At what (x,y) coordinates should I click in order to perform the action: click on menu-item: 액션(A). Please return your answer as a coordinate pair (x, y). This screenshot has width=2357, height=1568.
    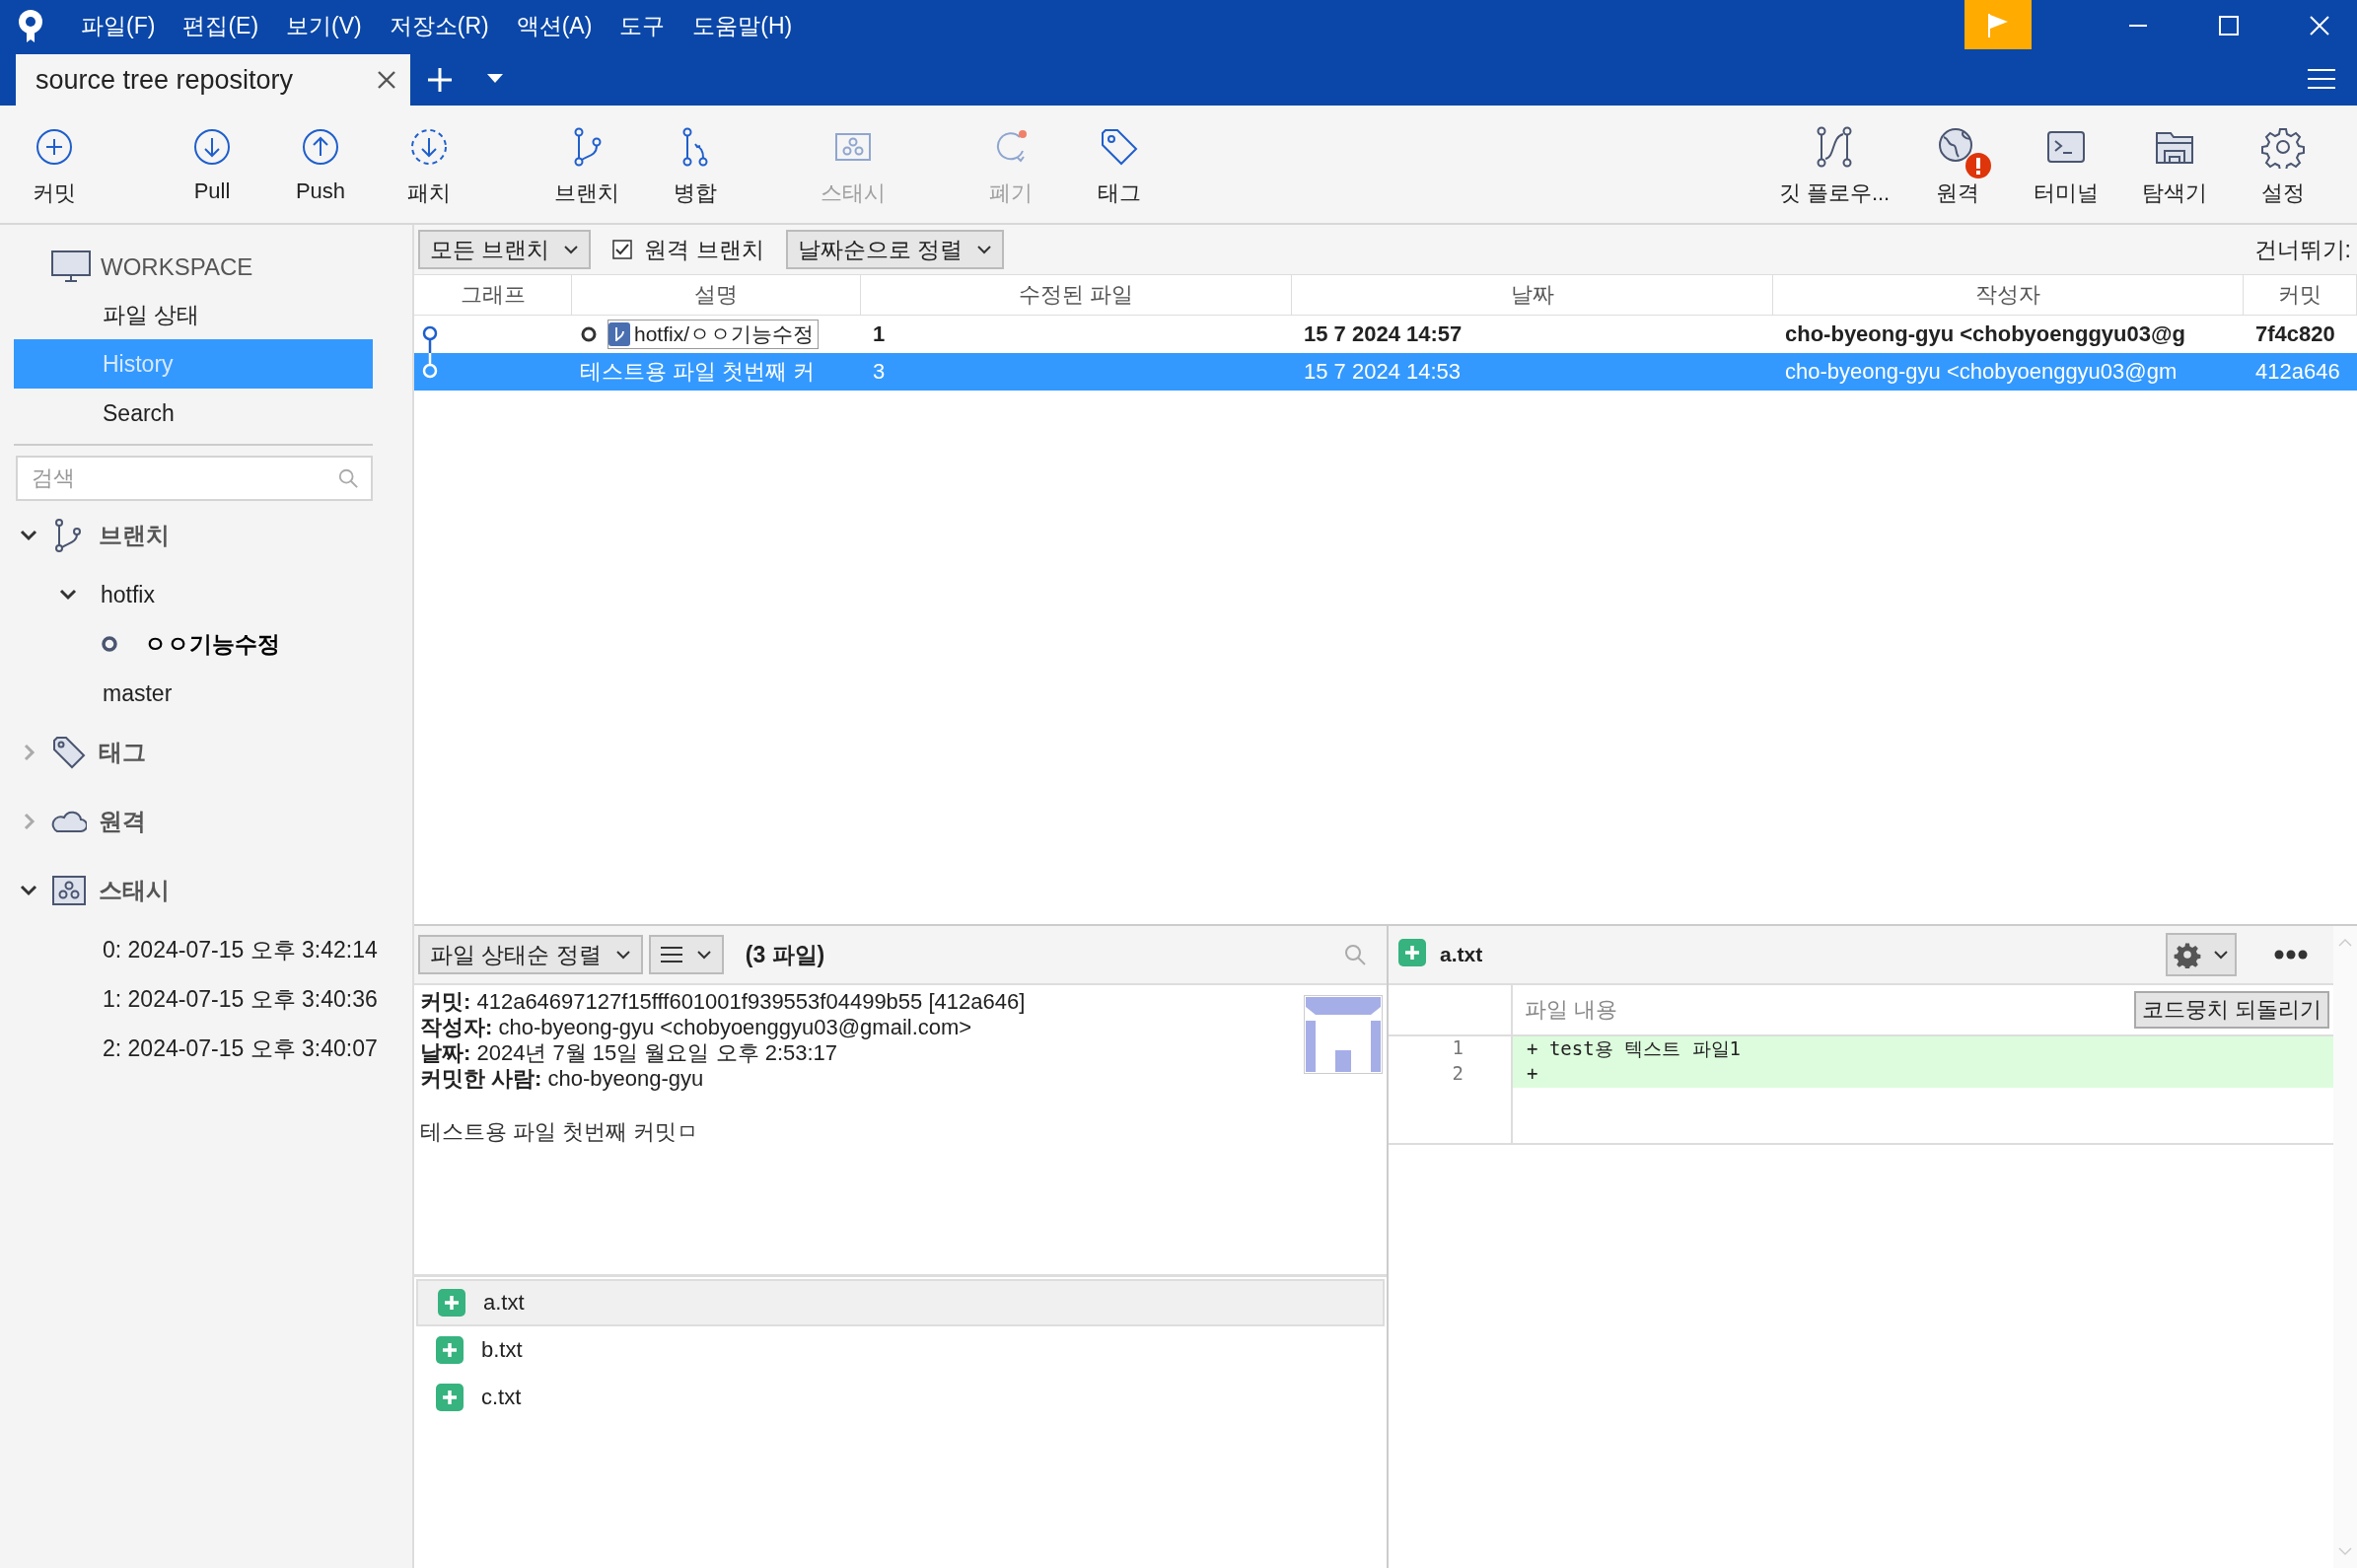
    Looking at the image, I should click on (554, 25).